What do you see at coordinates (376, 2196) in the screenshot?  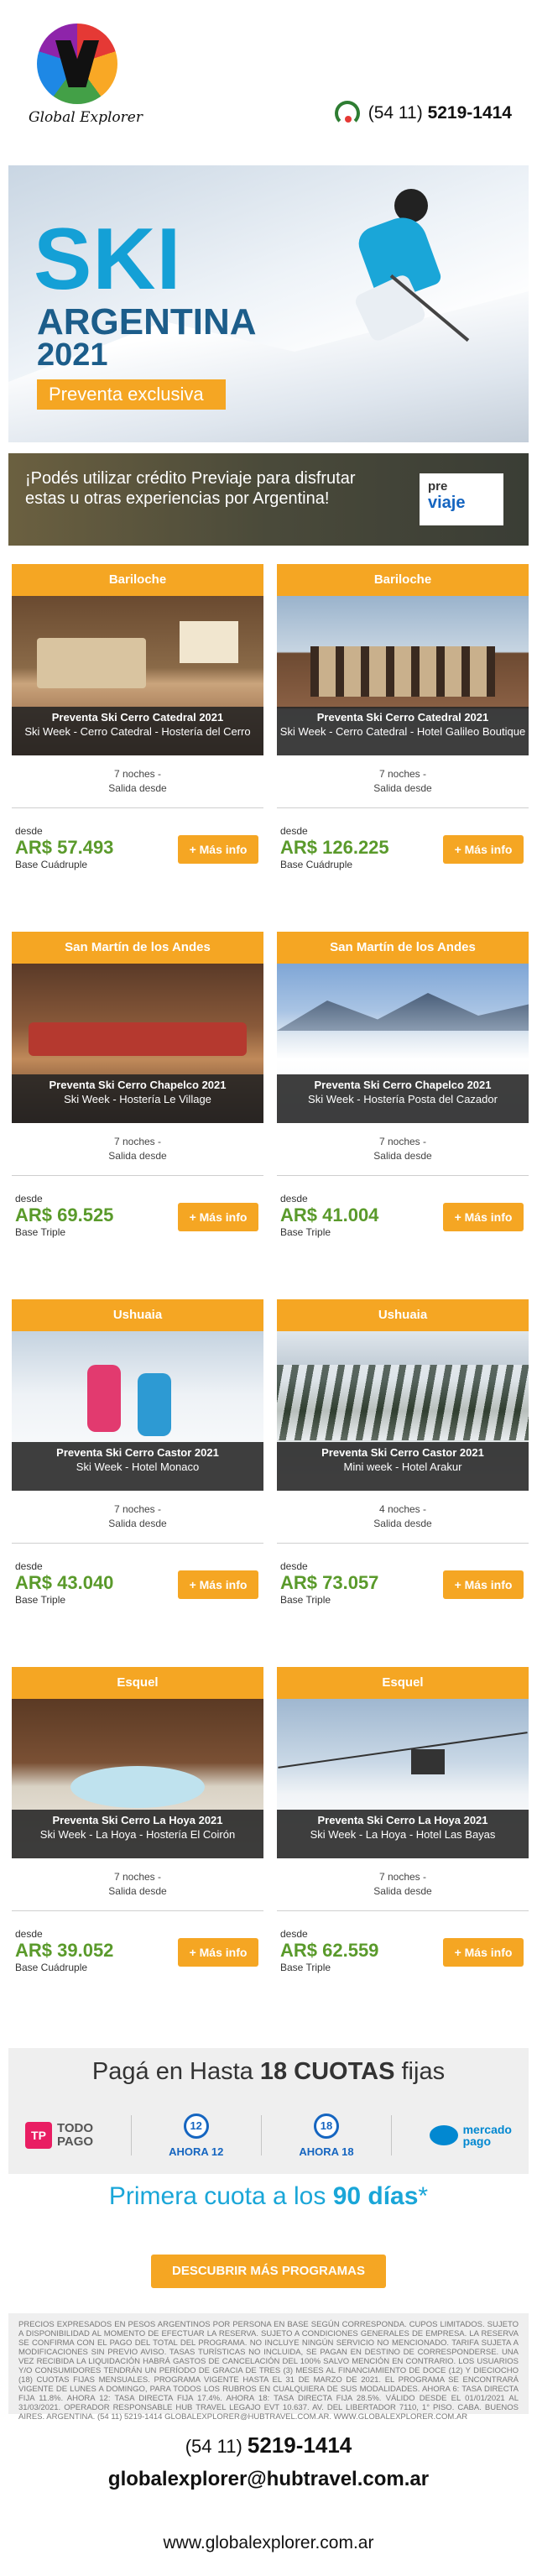 I see `first-fee-bold: 90 días` at bounding box center [376, 2196].